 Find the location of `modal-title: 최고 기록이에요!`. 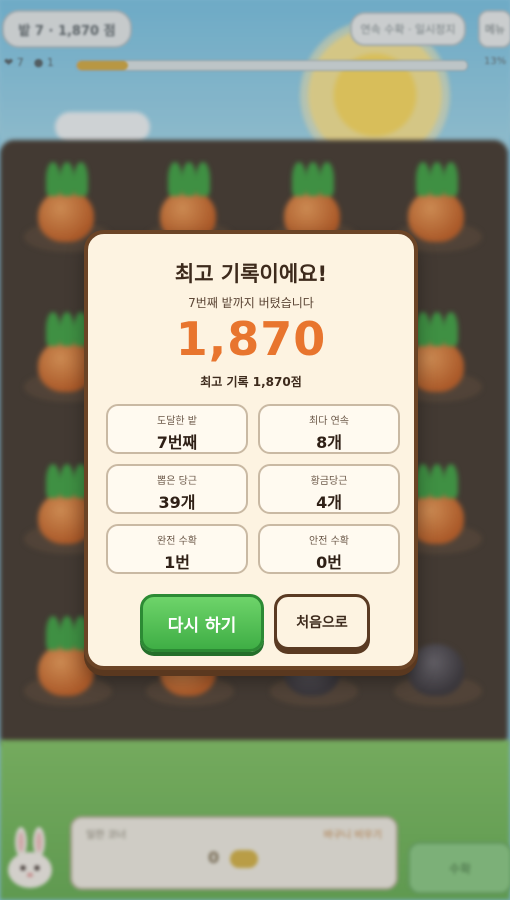

modal-title: 최고 기록이에요! is located at coordinates (251, 274).